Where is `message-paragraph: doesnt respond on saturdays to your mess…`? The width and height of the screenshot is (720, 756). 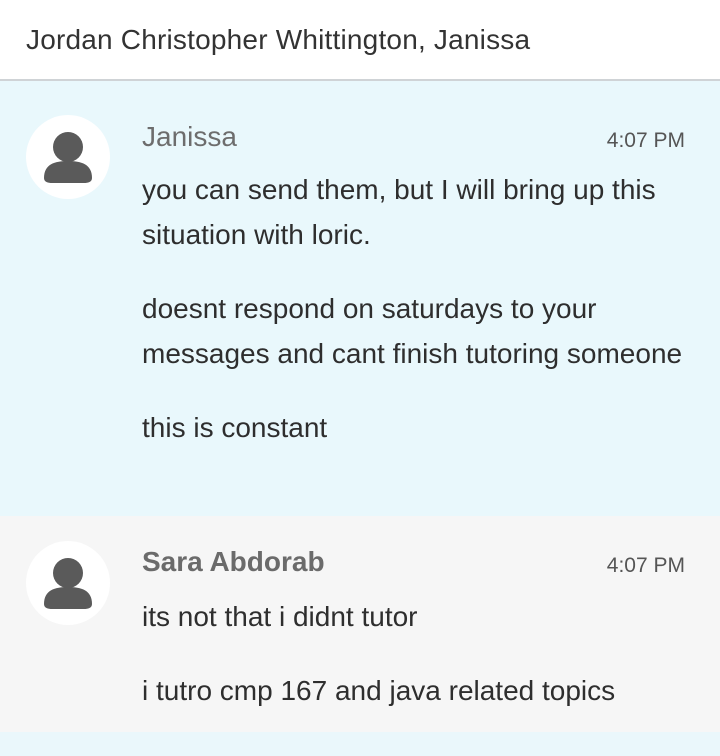 message-paragraph: doesnt respond on saturdays to your mess… is located at coordinates (412, 331).